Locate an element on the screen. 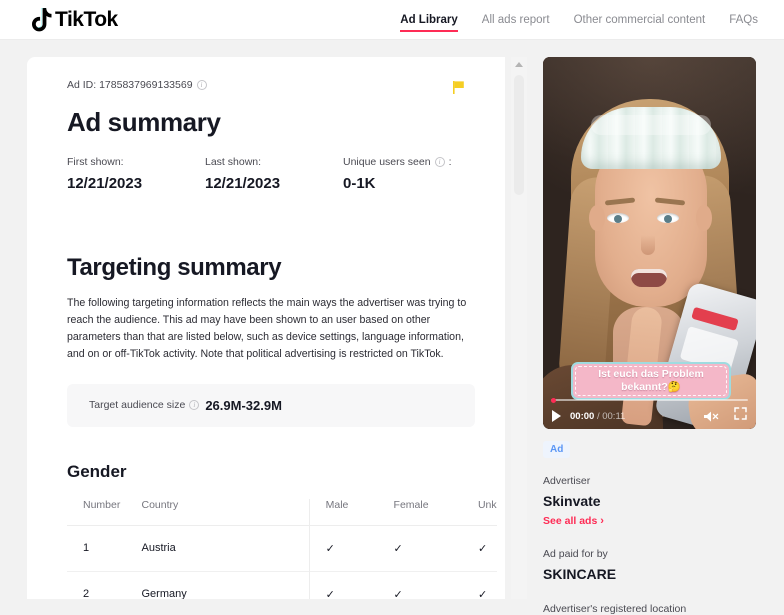 This screenshot has width=784, height=615. video-caption-text: Ist euch das Problem bekannt?🤔 is located at coordinates (651, 380).